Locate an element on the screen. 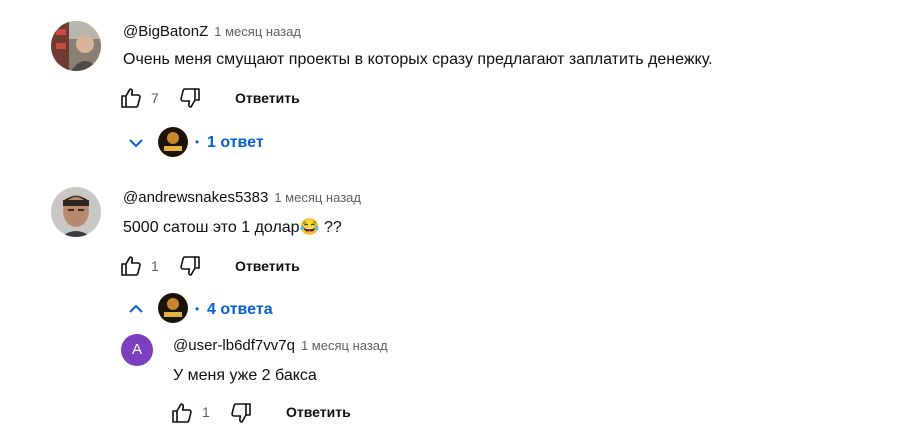 This screenshot has width=907, height=425. reply-author: @user-lb6df7vv7q is located at coordinates (234, 345).